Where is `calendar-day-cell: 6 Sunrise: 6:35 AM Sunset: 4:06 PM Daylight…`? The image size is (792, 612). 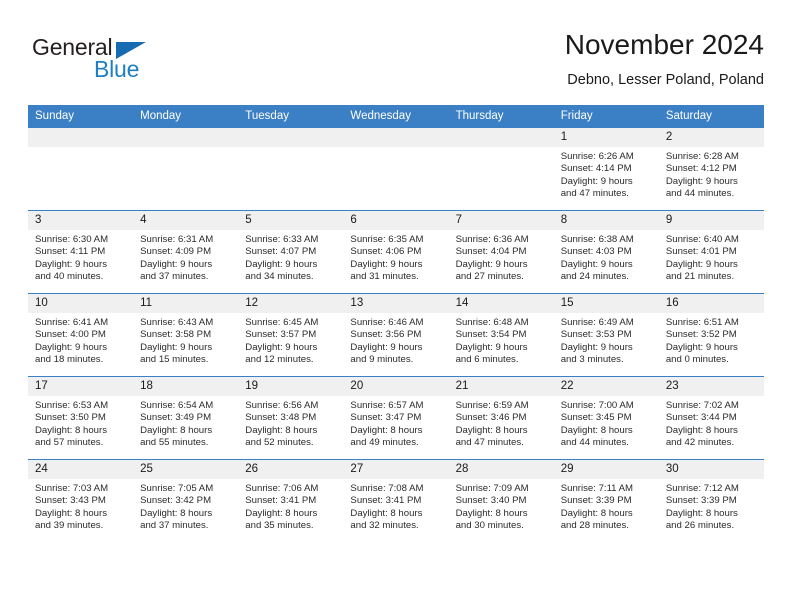 calendar-day-cell: 6 Sunrise: 6:35 AM Sunset: 4:06 PM Daylight… is located at coordinates (396, 252).